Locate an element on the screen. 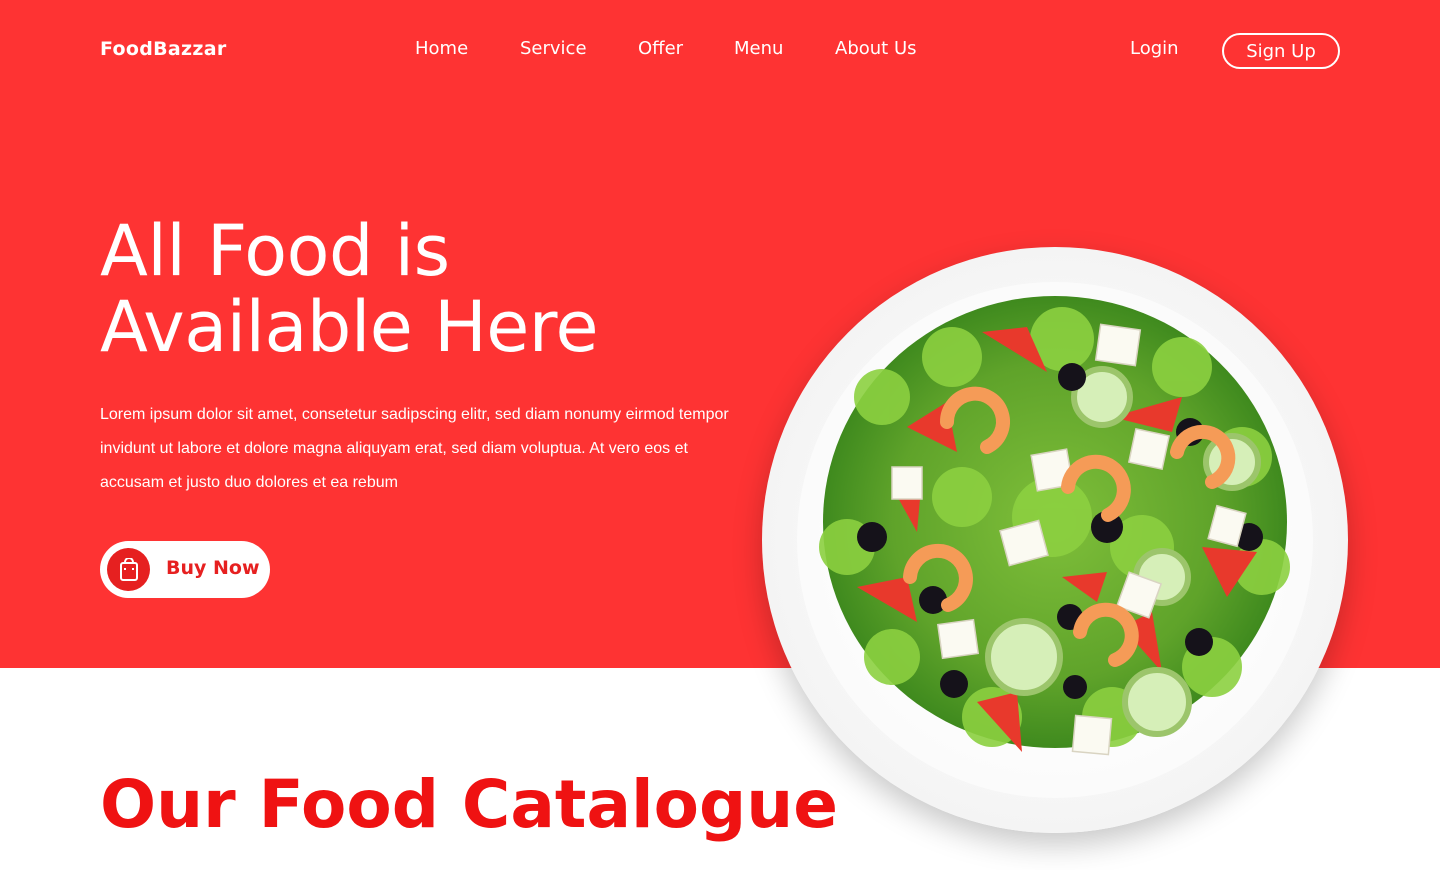 The image size is (1440, 870). hero-title: All Food is Available Here is located at coordinates (349, 289).